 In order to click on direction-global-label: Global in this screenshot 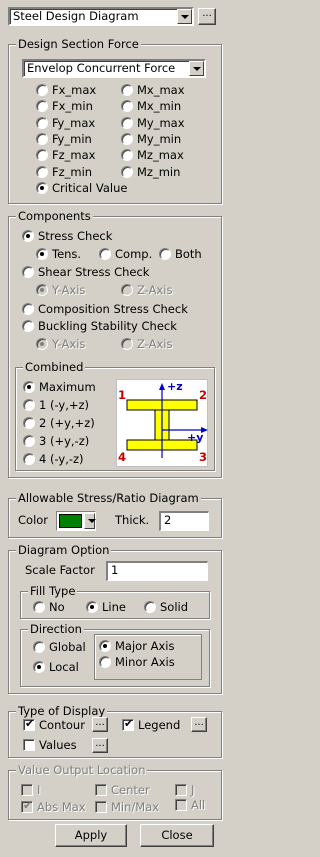, I will do `click(67, 647)`.